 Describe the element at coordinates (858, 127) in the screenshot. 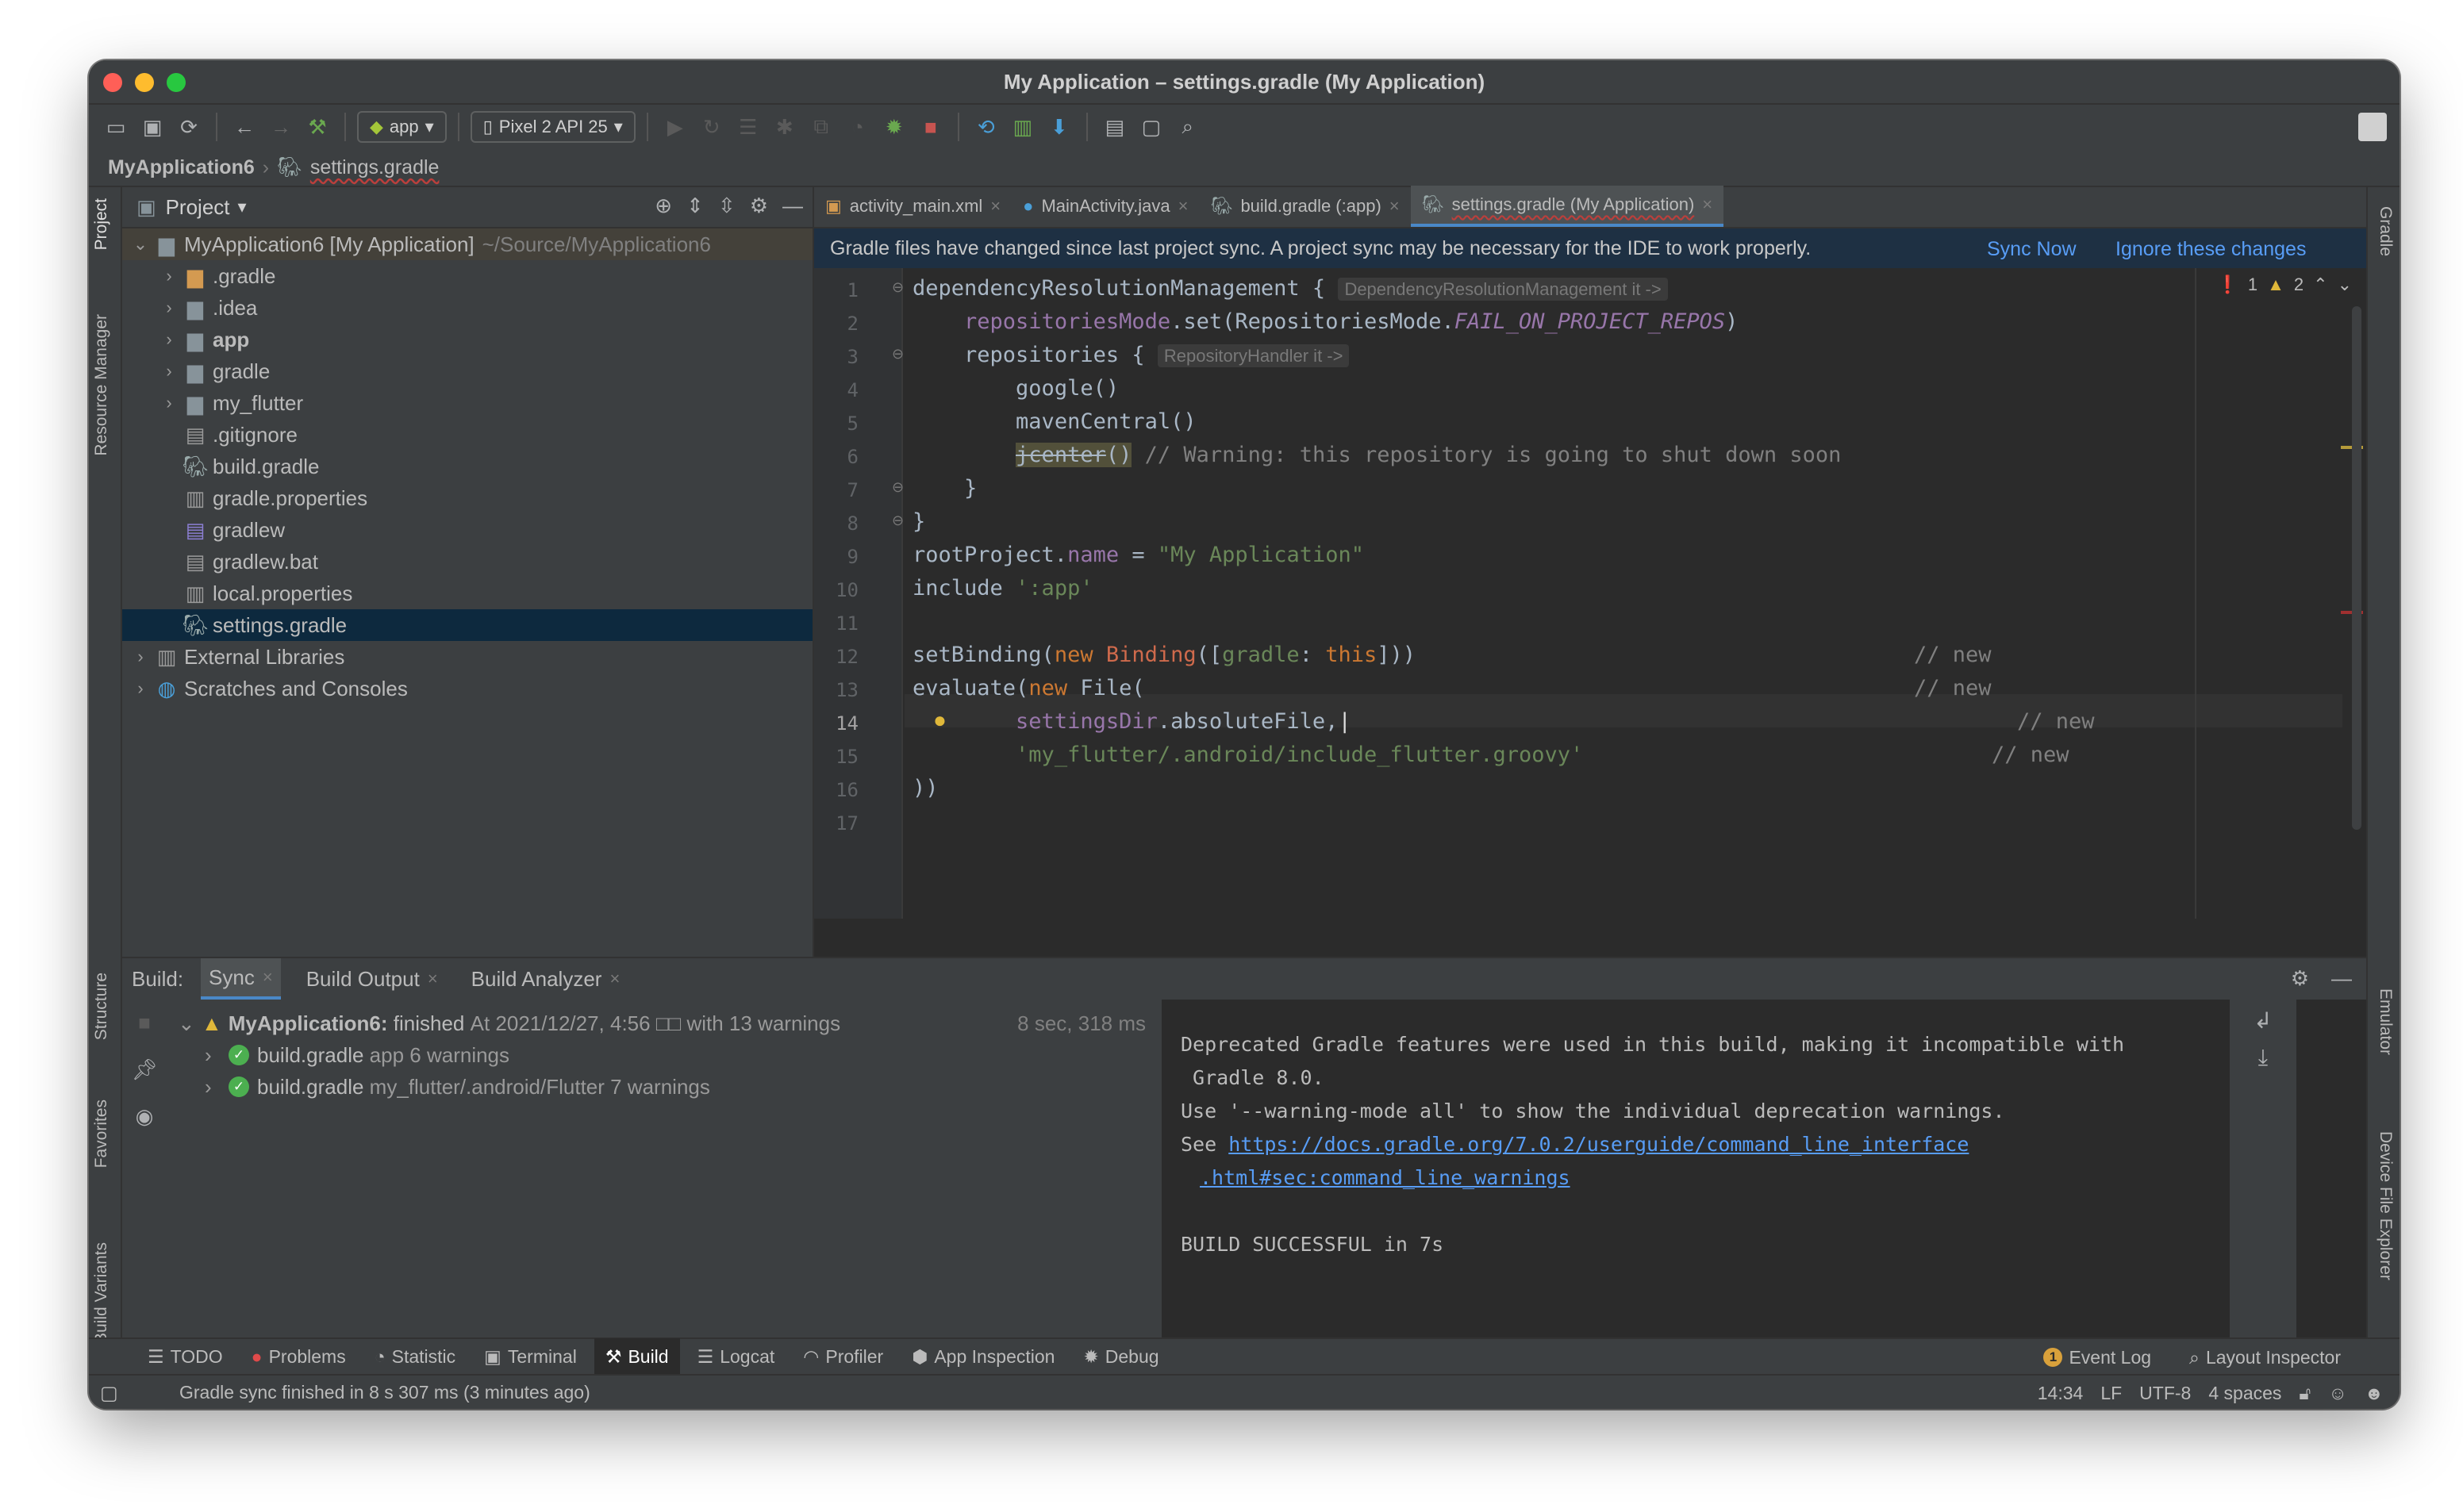

I see `profile-icon: ◔` at that location.